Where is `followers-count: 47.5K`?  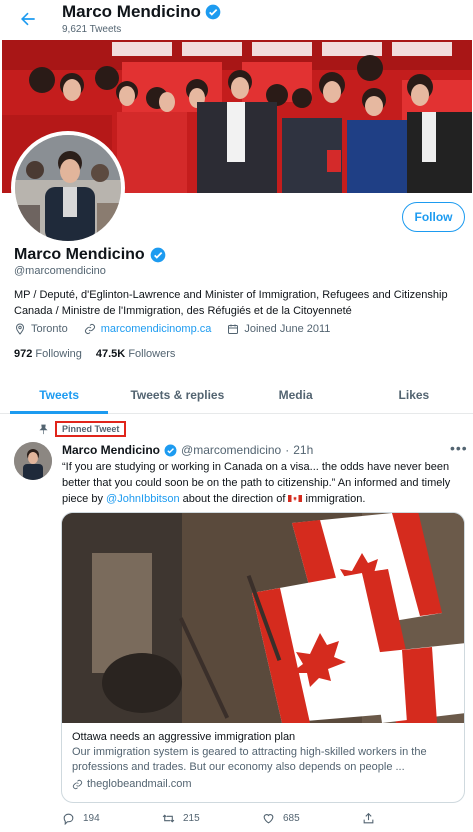
followers-count: 47.5K is located at coordinates (110, 354).